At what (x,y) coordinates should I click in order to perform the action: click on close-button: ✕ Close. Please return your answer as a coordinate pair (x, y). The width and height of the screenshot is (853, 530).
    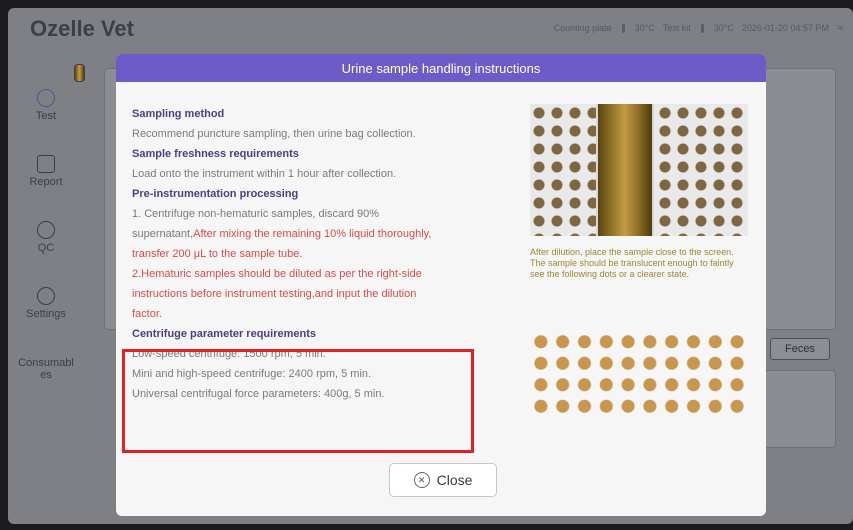
    Looking at the image, I should click on (443, 480).